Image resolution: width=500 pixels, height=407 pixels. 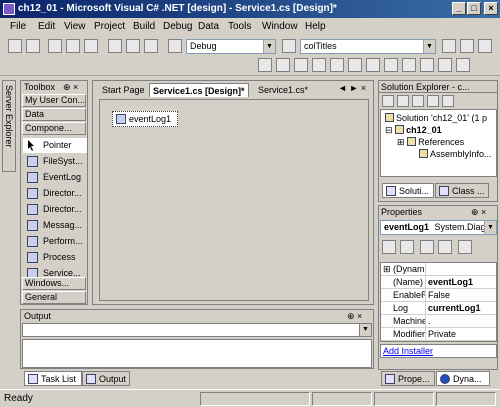 I want to click on align-left-icon, so click(x=265, y=65).